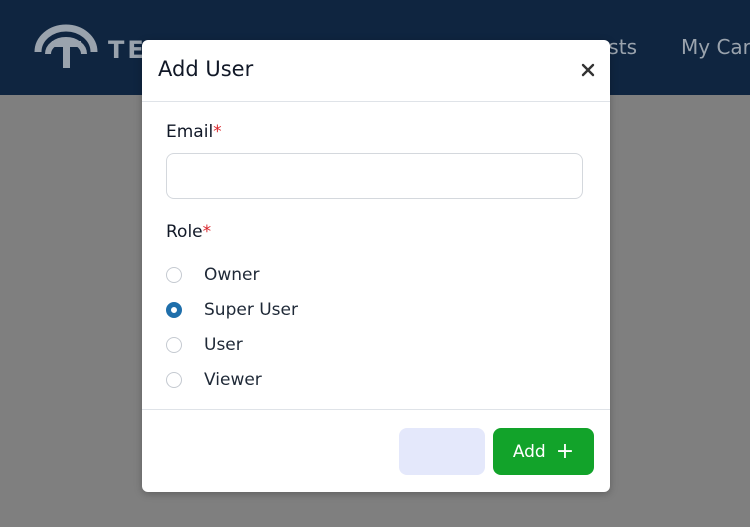 The image size is (750, 527). What do you see at coordinates (232, 275) in the screenshot?
I see `radio-label: Owner` at bounding box center [232, 275].